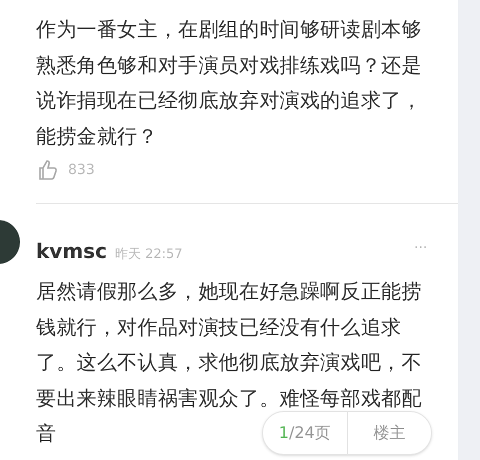  I want to click on comment-text-line: 居然请假那么多，她现在好急躁啊反正能捞, so click(229, 291).